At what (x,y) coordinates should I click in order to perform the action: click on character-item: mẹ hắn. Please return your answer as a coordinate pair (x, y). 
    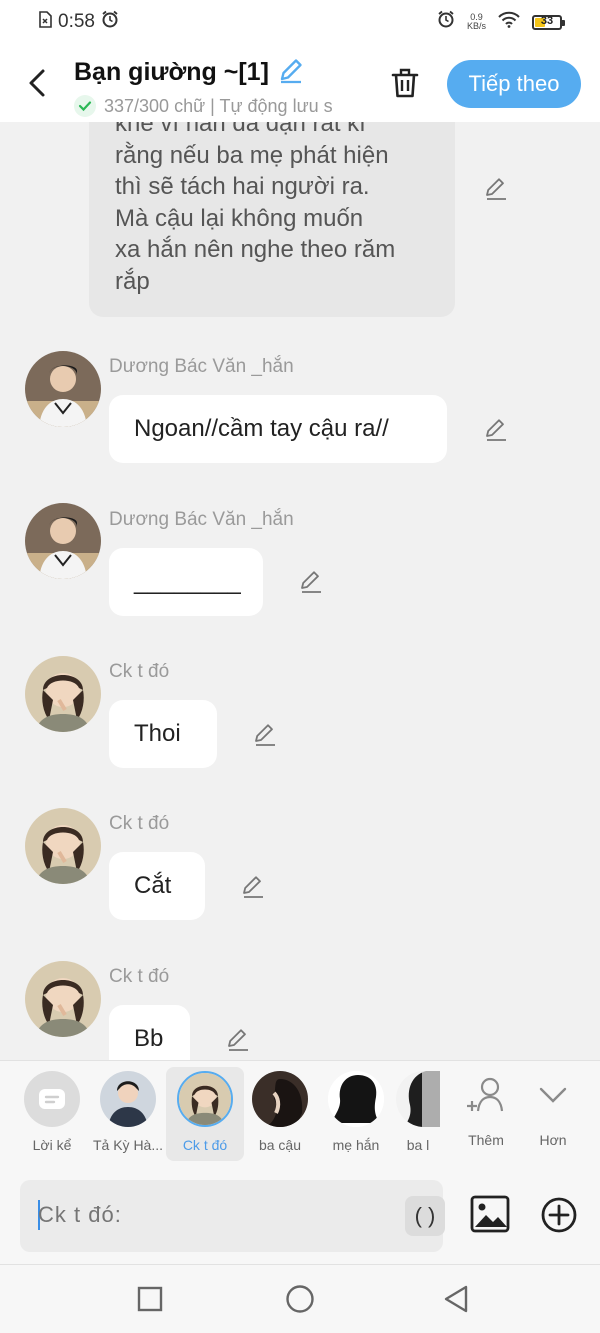
    Looking at the image, I should click on (356, 1112).